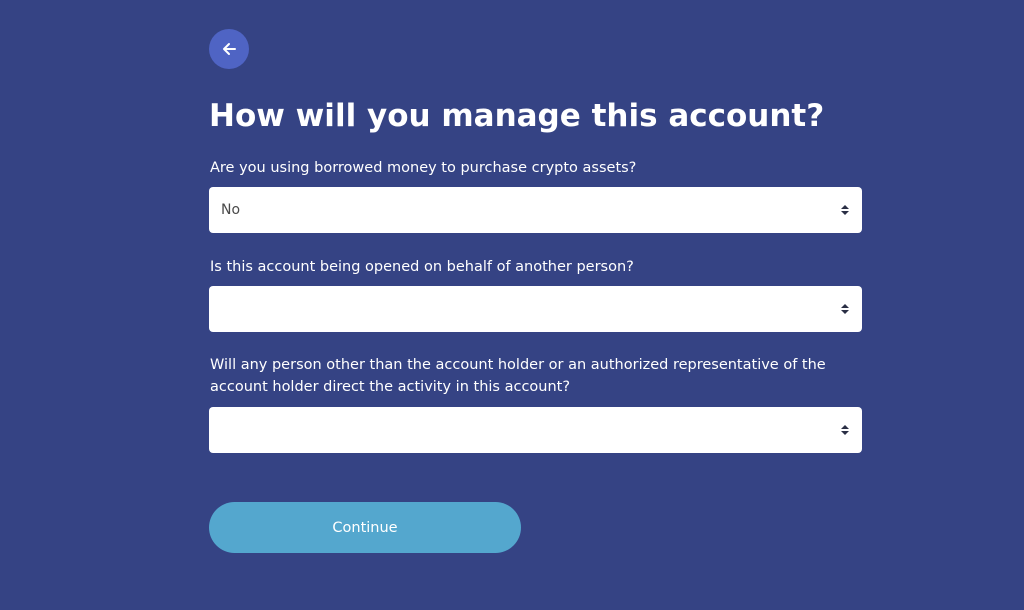 The image size is (1024, 610). What do you see at coordinates (535, 210) in the screenshot?
I see `borrowed-money-select: No` at bounding box center [535, 210].